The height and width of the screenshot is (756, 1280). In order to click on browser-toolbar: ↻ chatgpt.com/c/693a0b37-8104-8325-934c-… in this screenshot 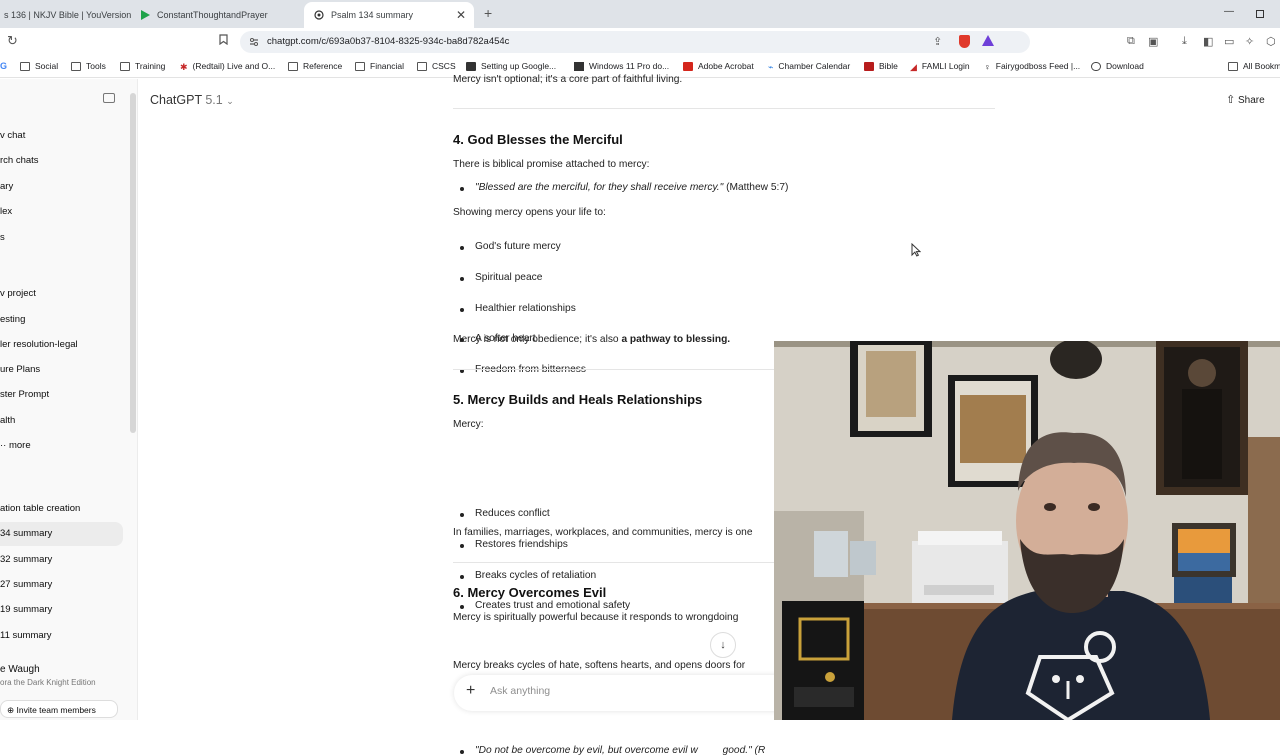, I will do `click(640, 42)`.